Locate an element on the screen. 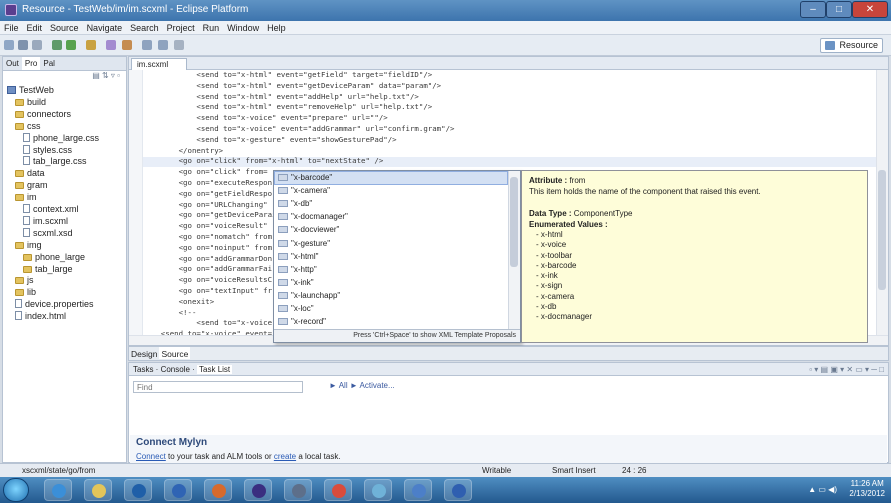 The height and width of the screenshot is (503, 891). menu-run: Run is located at coordinates (211, 27).